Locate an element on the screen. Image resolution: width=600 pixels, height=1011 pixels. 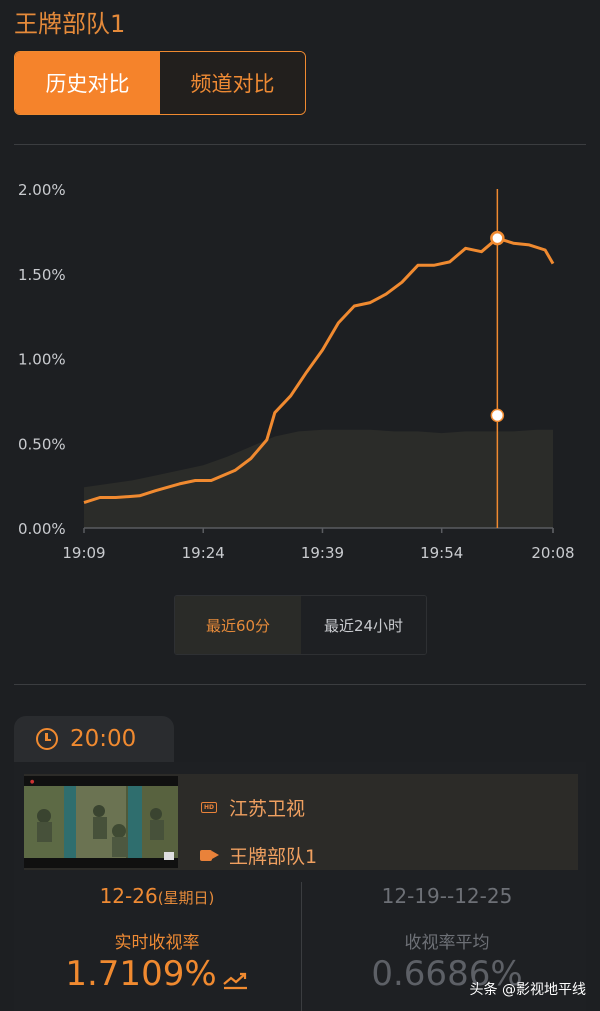
schedule-time: 20:00 is located at coordinates (103, 739).